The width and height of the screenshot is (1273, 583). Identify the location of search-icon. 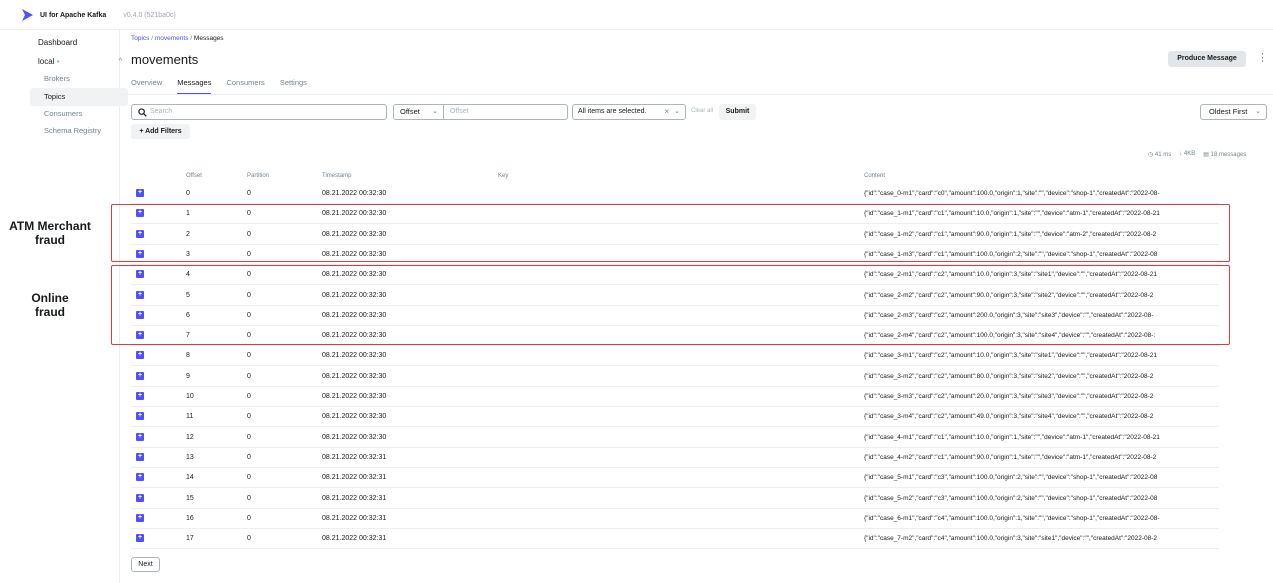
(142, 112).